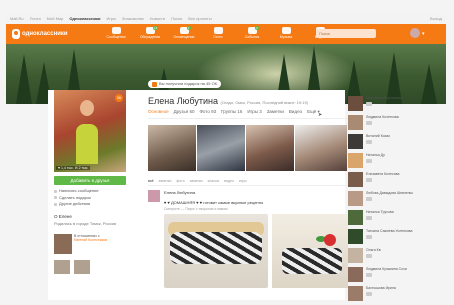  Describe the element at coordinates (92, 243) in the screenshot. I see `relationship-box: В отношениях с Евгений Колесников` at that location.